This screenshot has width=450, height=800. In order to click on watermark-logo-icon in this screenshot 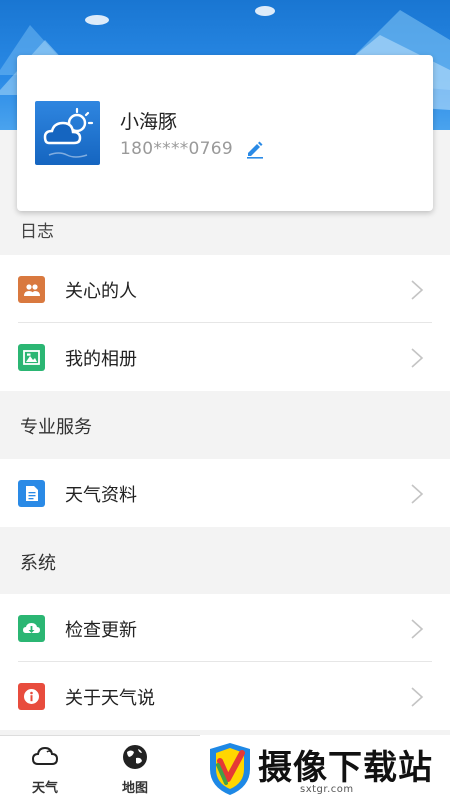, I will do `click(230, 769)`.